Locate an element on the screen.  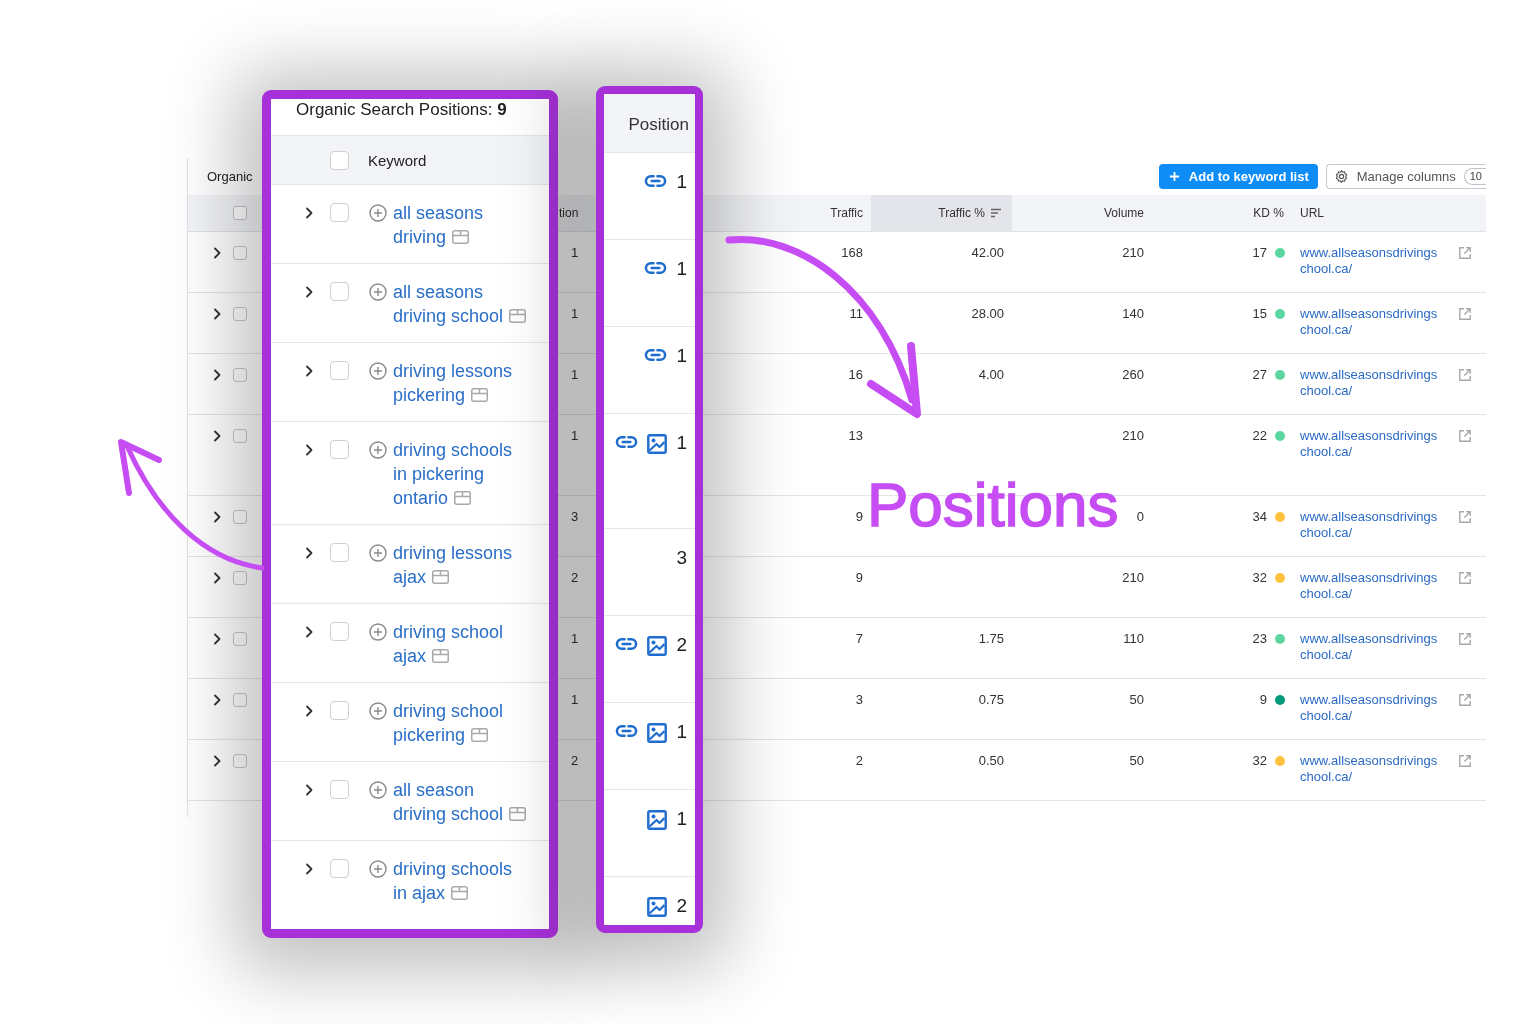
traffic-value: 3 is located at coordinates (859, 699).